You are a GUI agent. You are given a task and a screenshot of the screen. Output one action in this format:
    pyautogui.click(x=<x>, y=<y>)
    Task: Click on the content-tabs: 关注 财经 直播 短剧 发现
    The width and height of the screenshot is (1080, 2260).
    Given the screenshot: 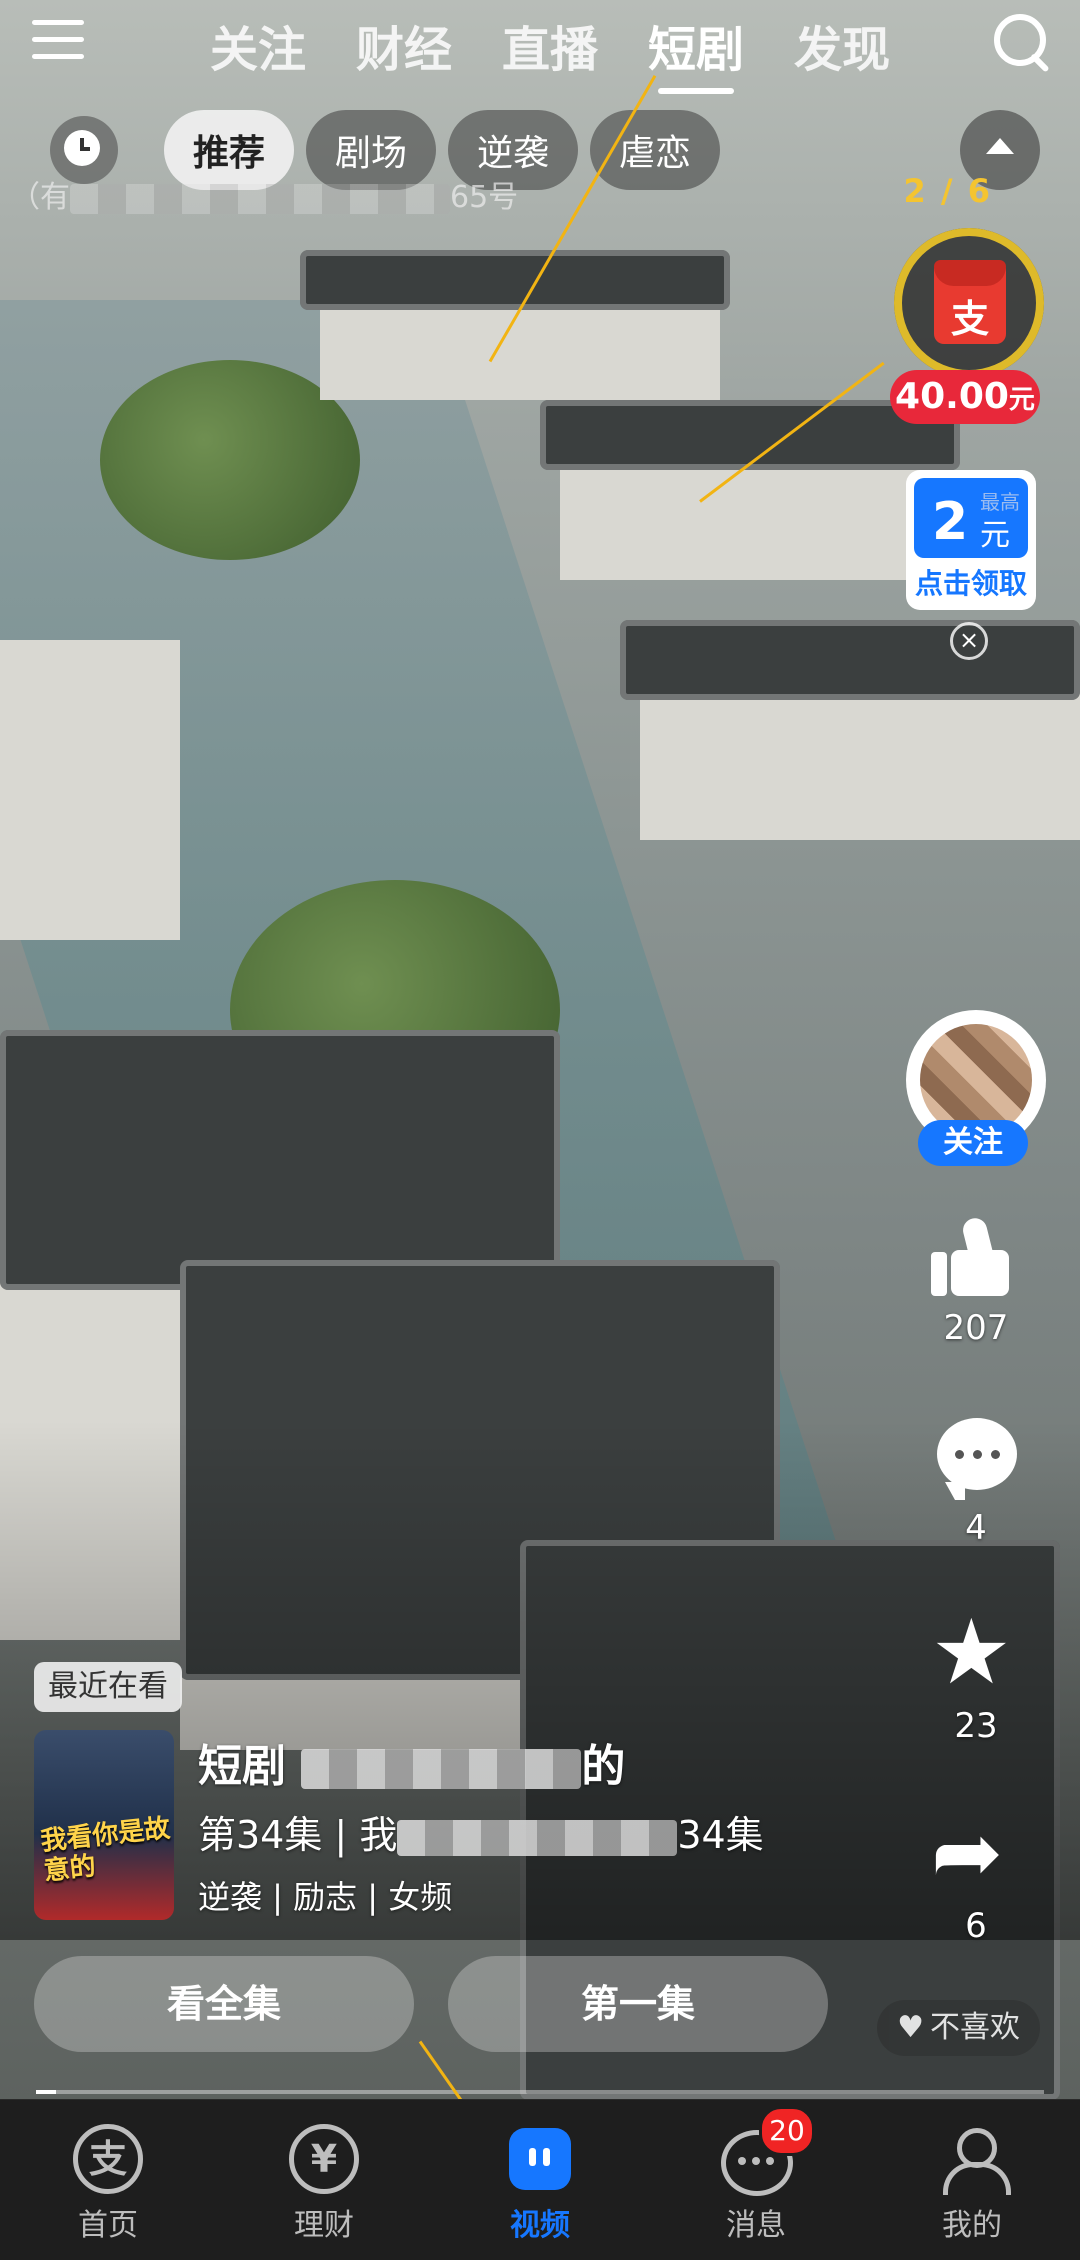 What is the action you would take?
    pyautogui.click(x=550, y=52)
    